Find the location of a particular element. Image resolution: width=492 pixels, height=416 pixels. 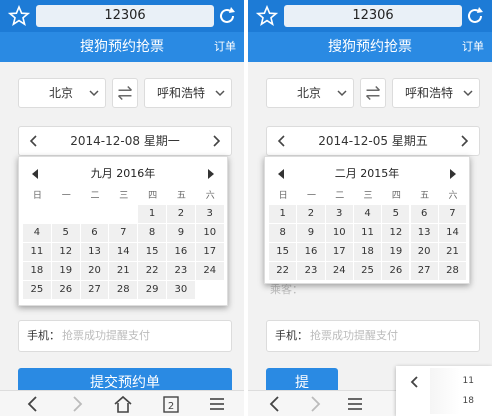

swap-arrows-icon is located at coordinates (125, 93).